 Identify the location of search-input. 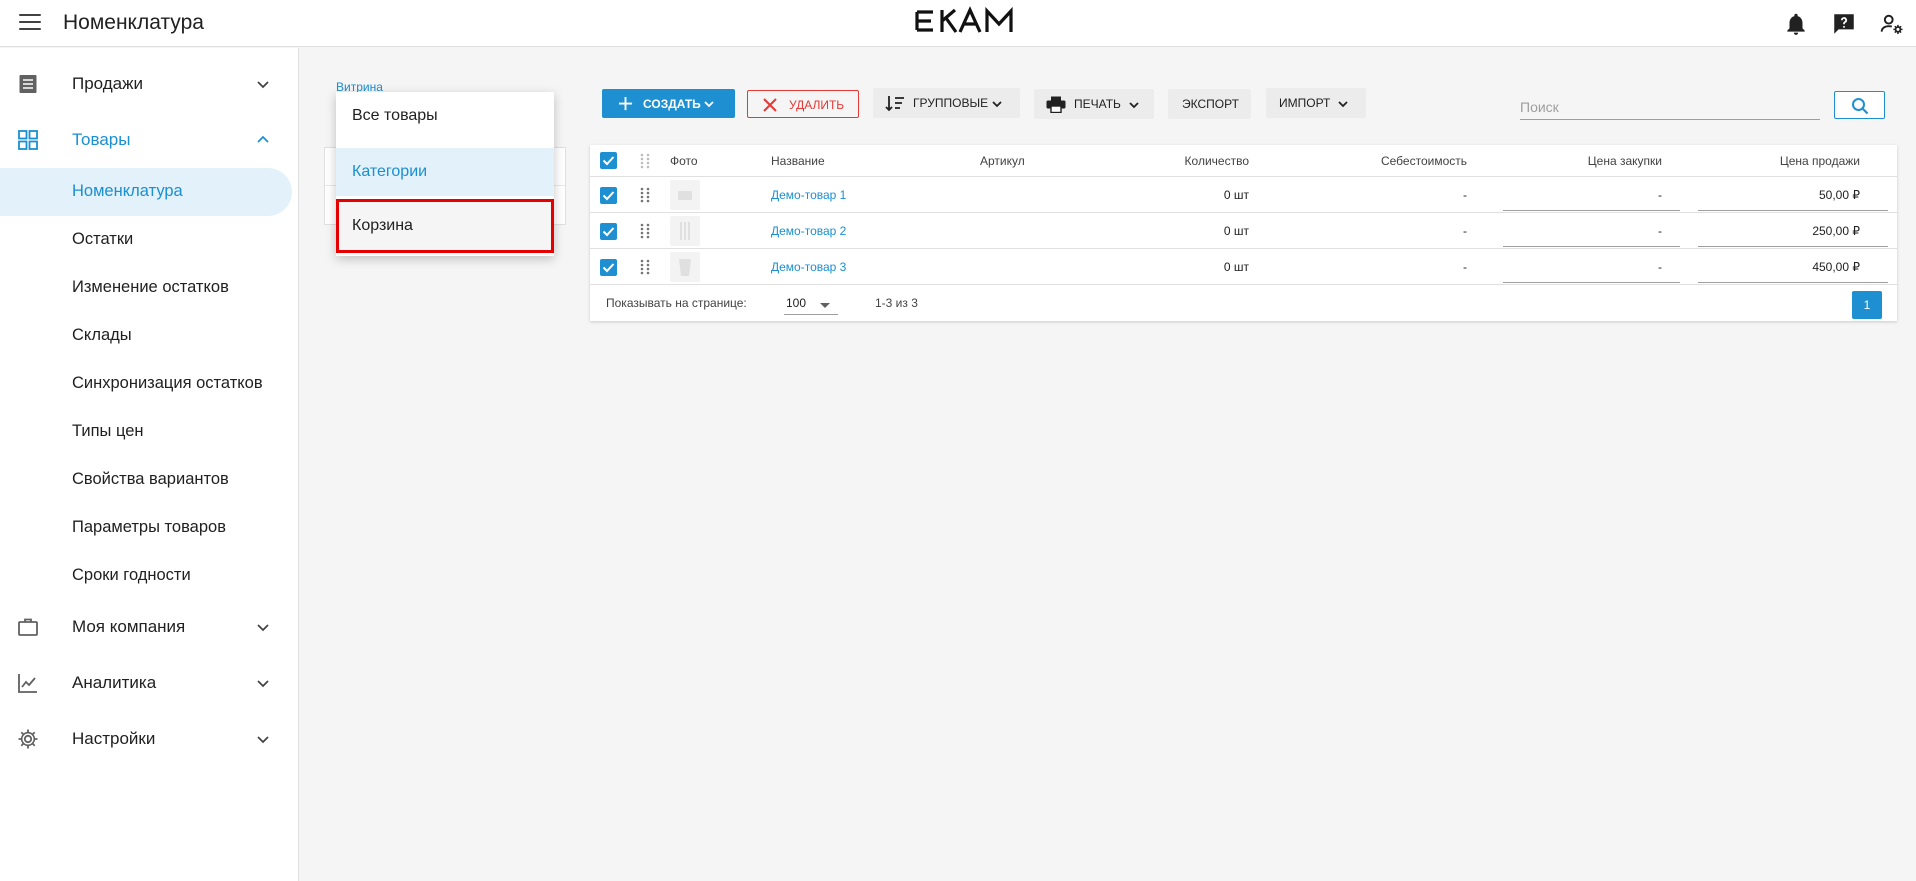
(1670, 107).